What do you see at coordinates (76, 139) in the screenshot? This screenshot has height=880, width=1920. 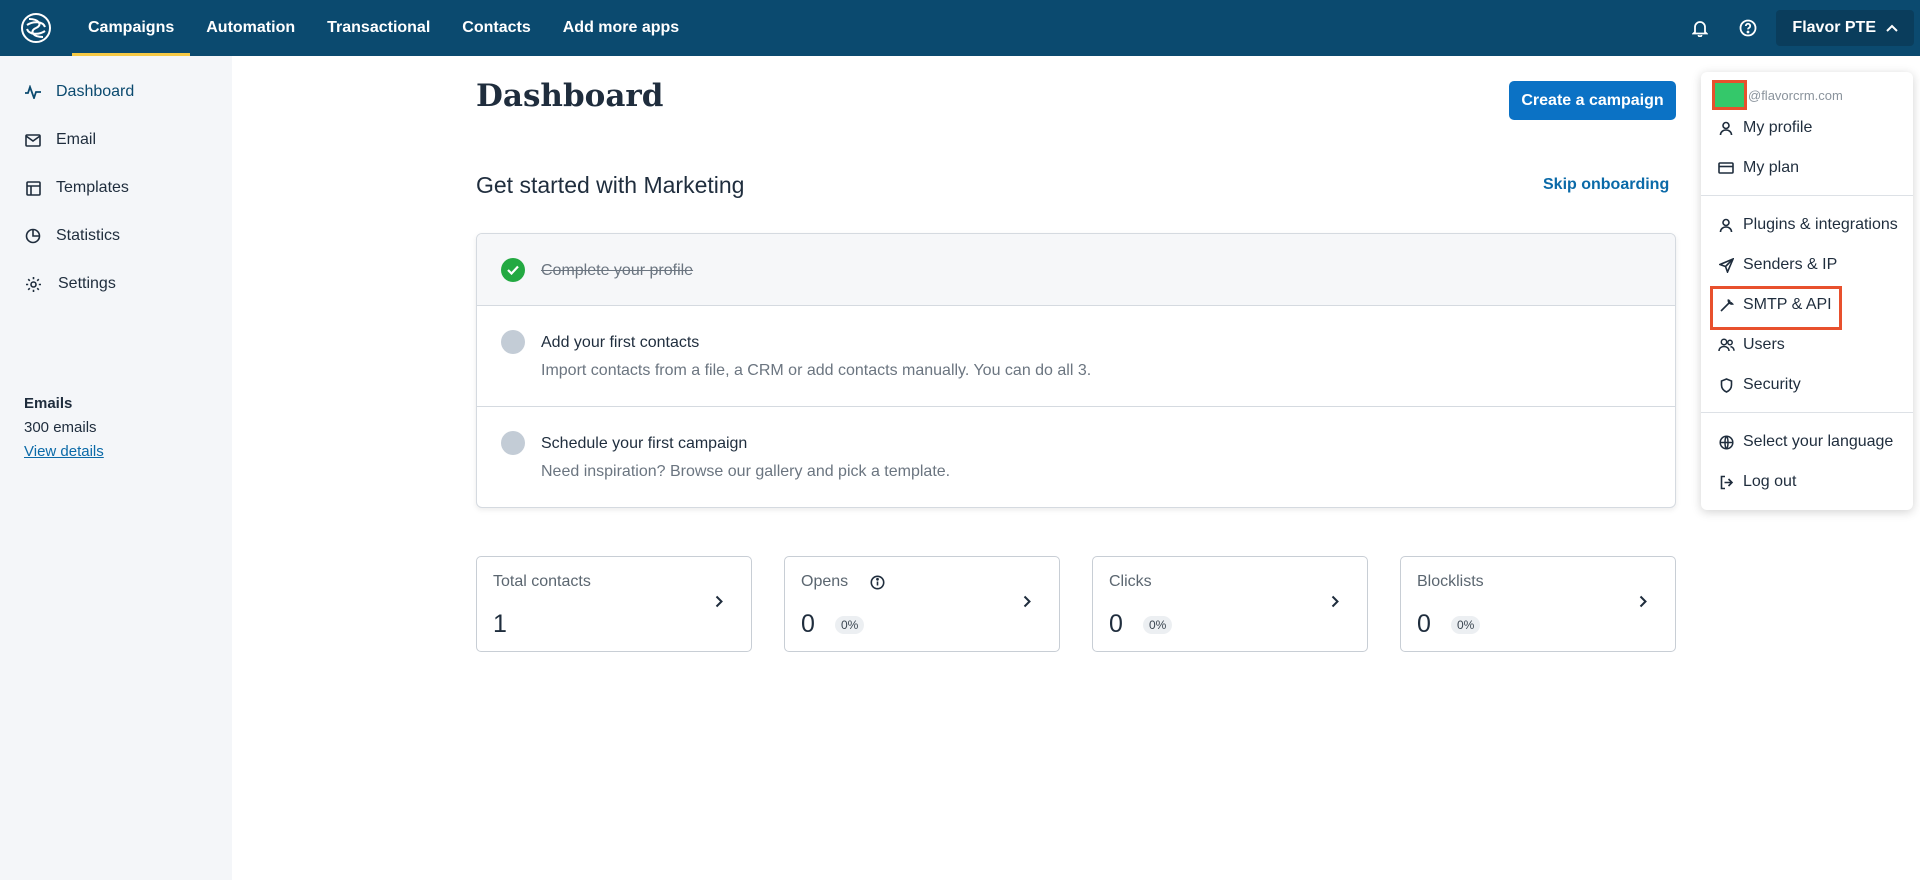 I see `sidebar-item-label: Email` at bounding box center [76, 139].